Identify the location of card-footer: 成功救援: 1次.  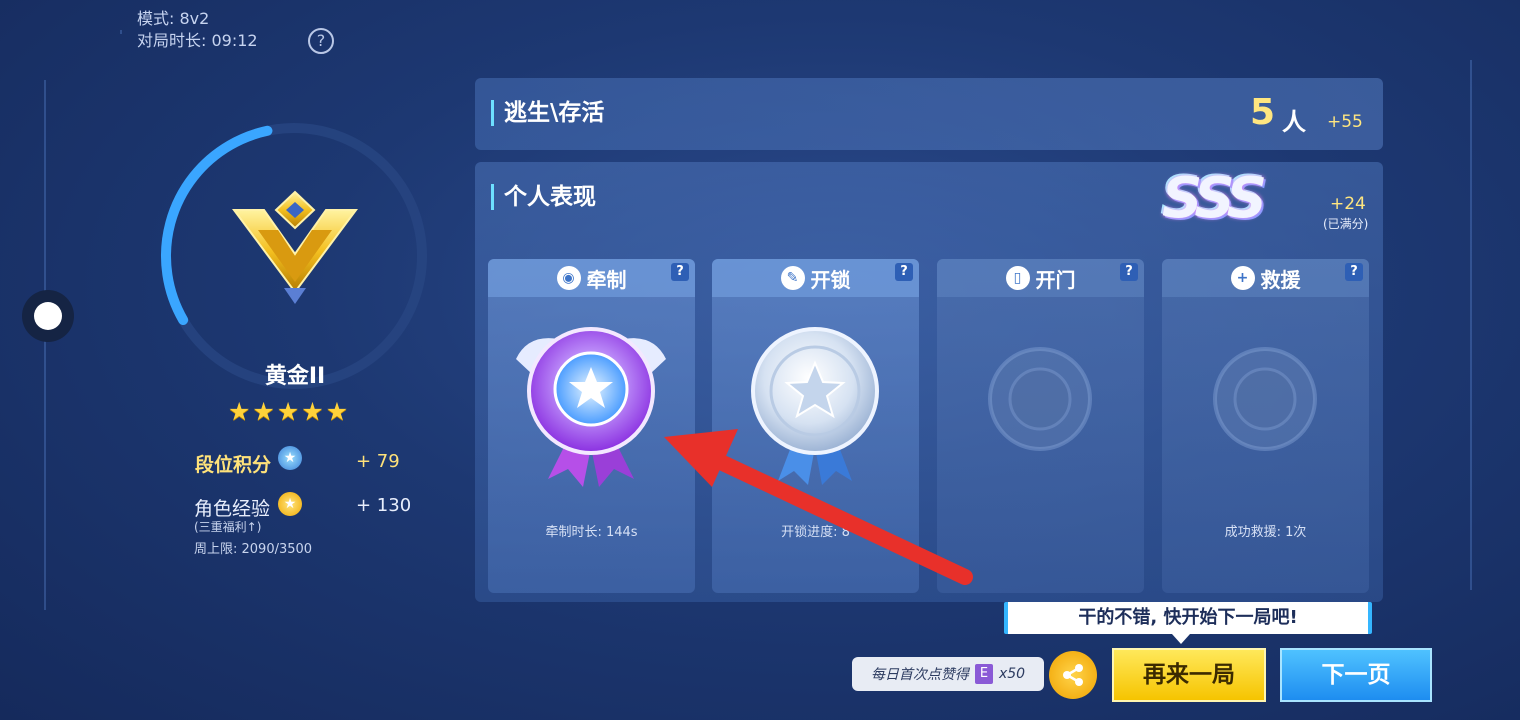
(1265, 532).